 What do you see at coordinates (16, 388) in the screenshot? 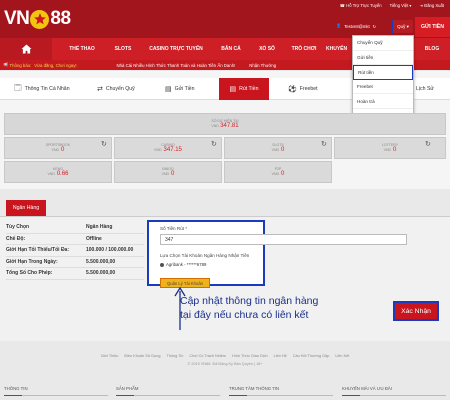
I see `footer-heading: THÔNG TIN` at bounding box center [16, 388].